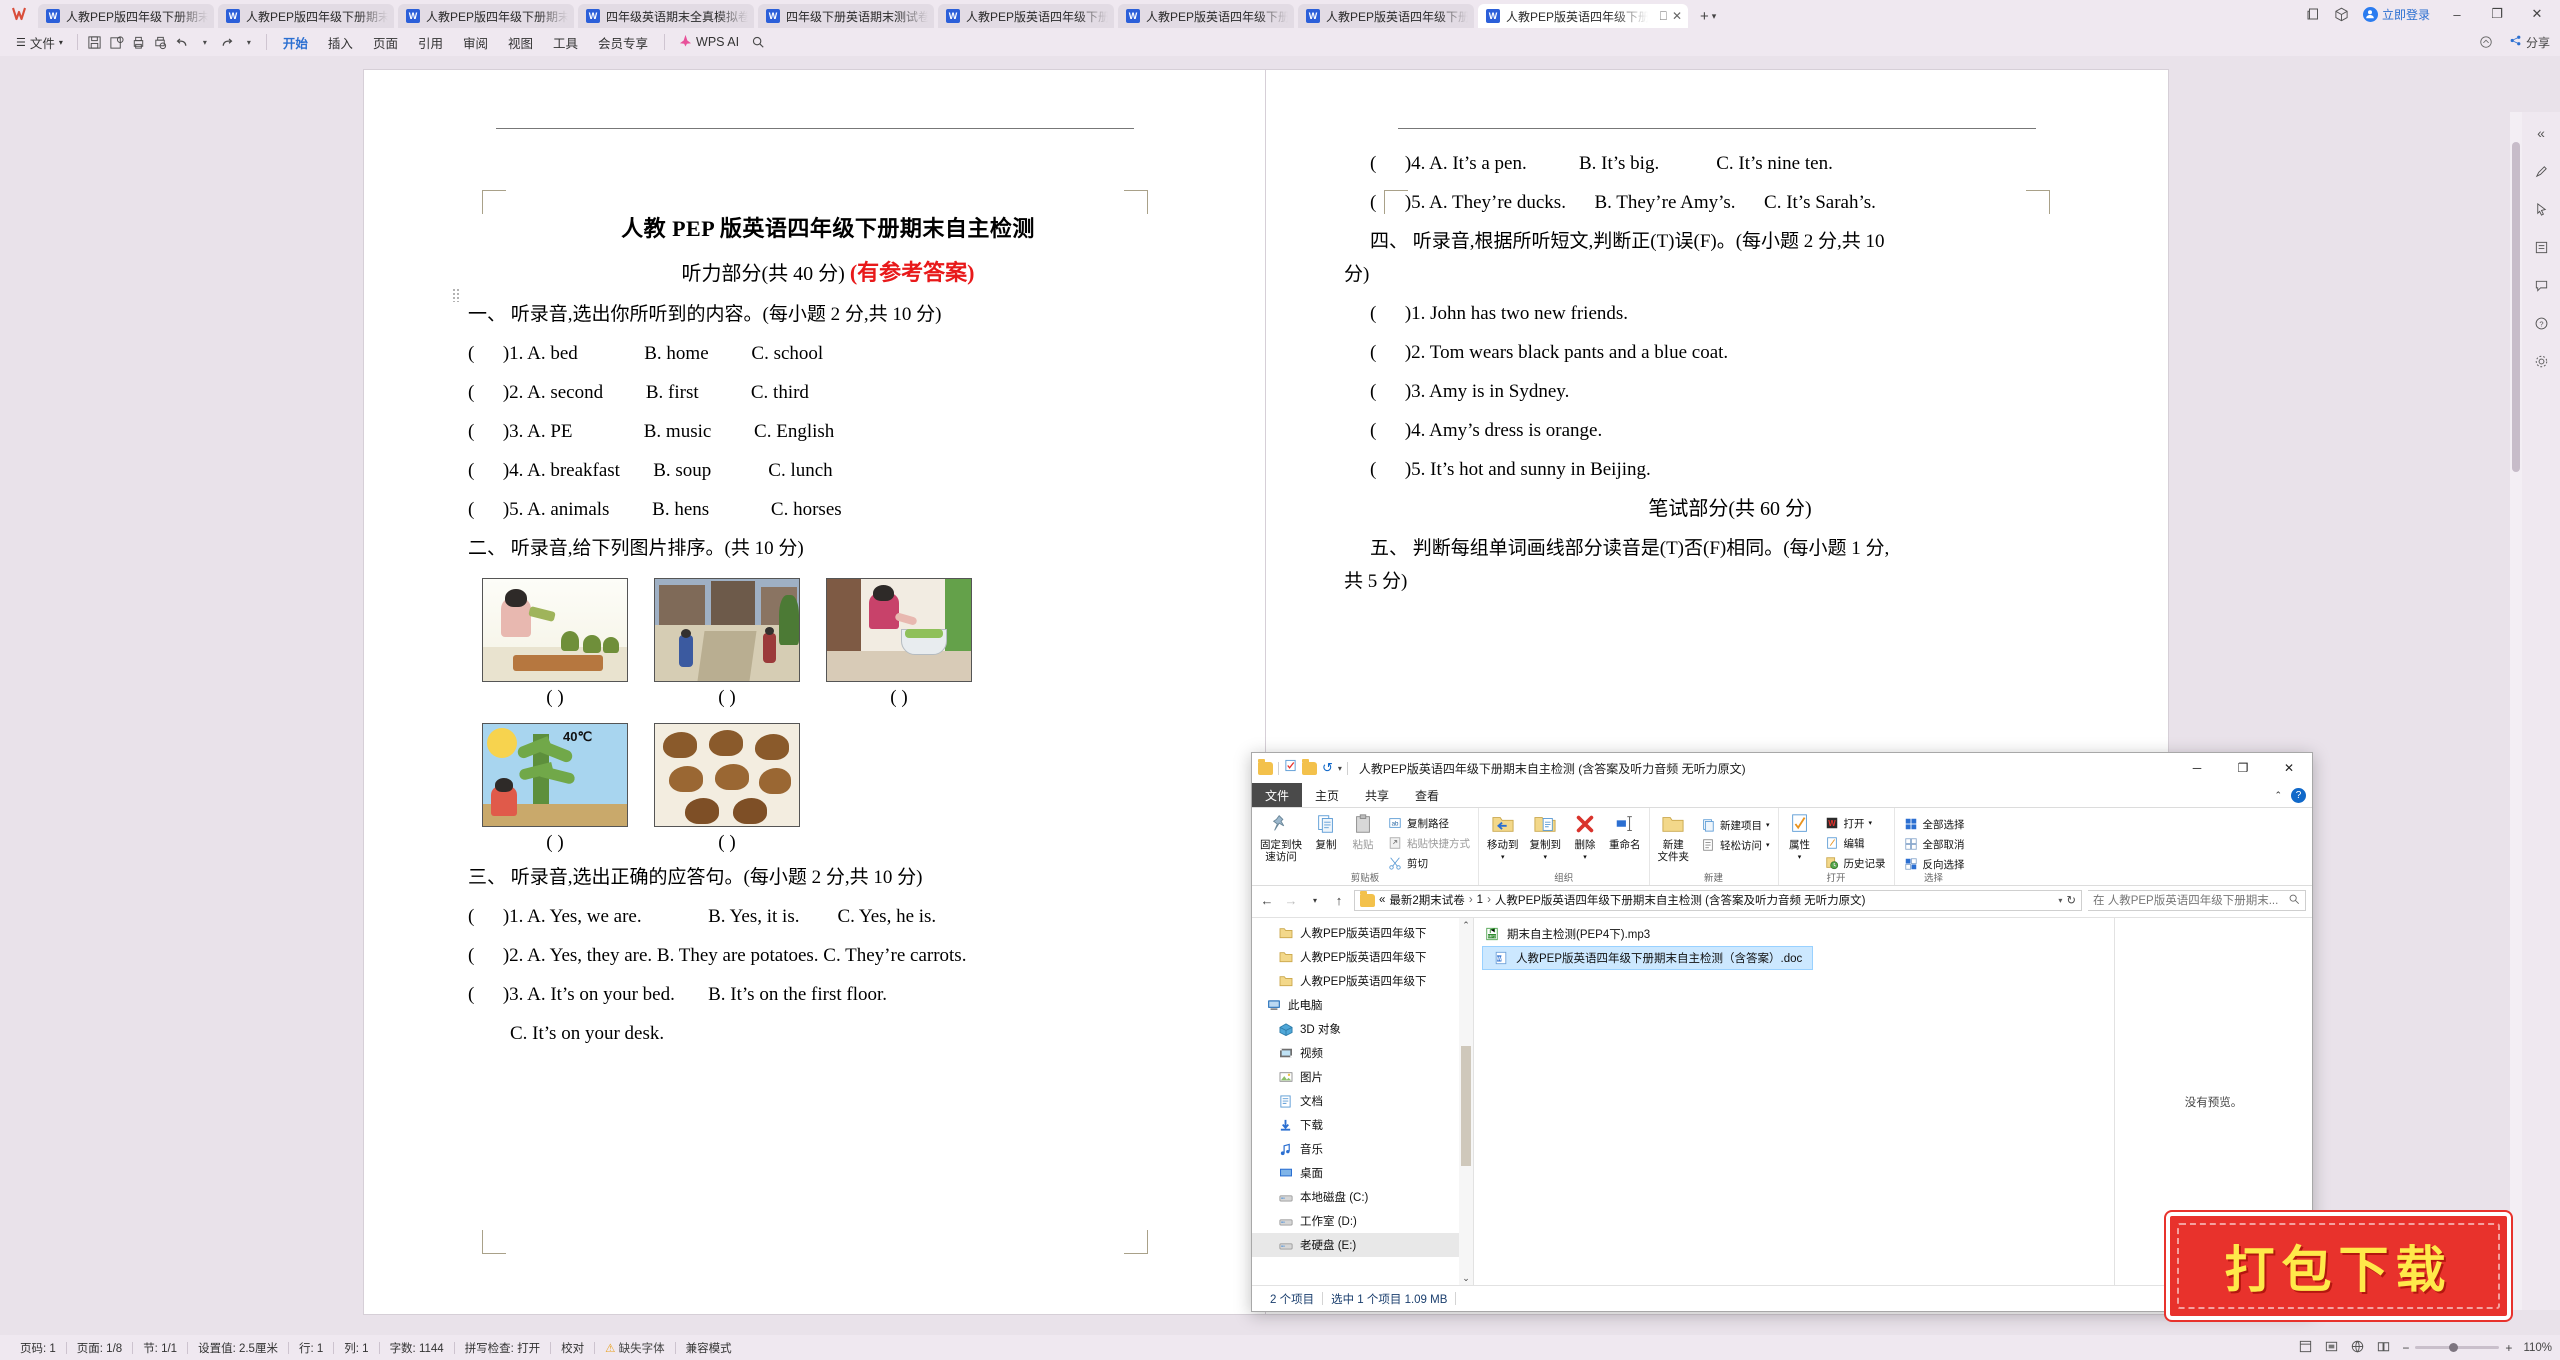  What do you see at coordinates (311, 1348) in the screenshot?
I see `status-item-4: 行: 1` at bounding box center [311, 1348].